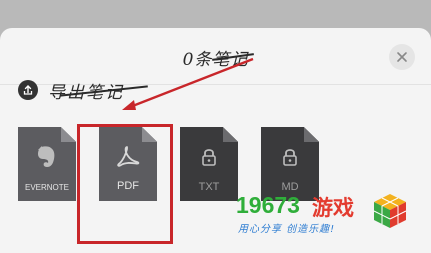  Describe the element at coordinates (390, 211) in the screenshot. I see `cube-logo-icon` at that location.